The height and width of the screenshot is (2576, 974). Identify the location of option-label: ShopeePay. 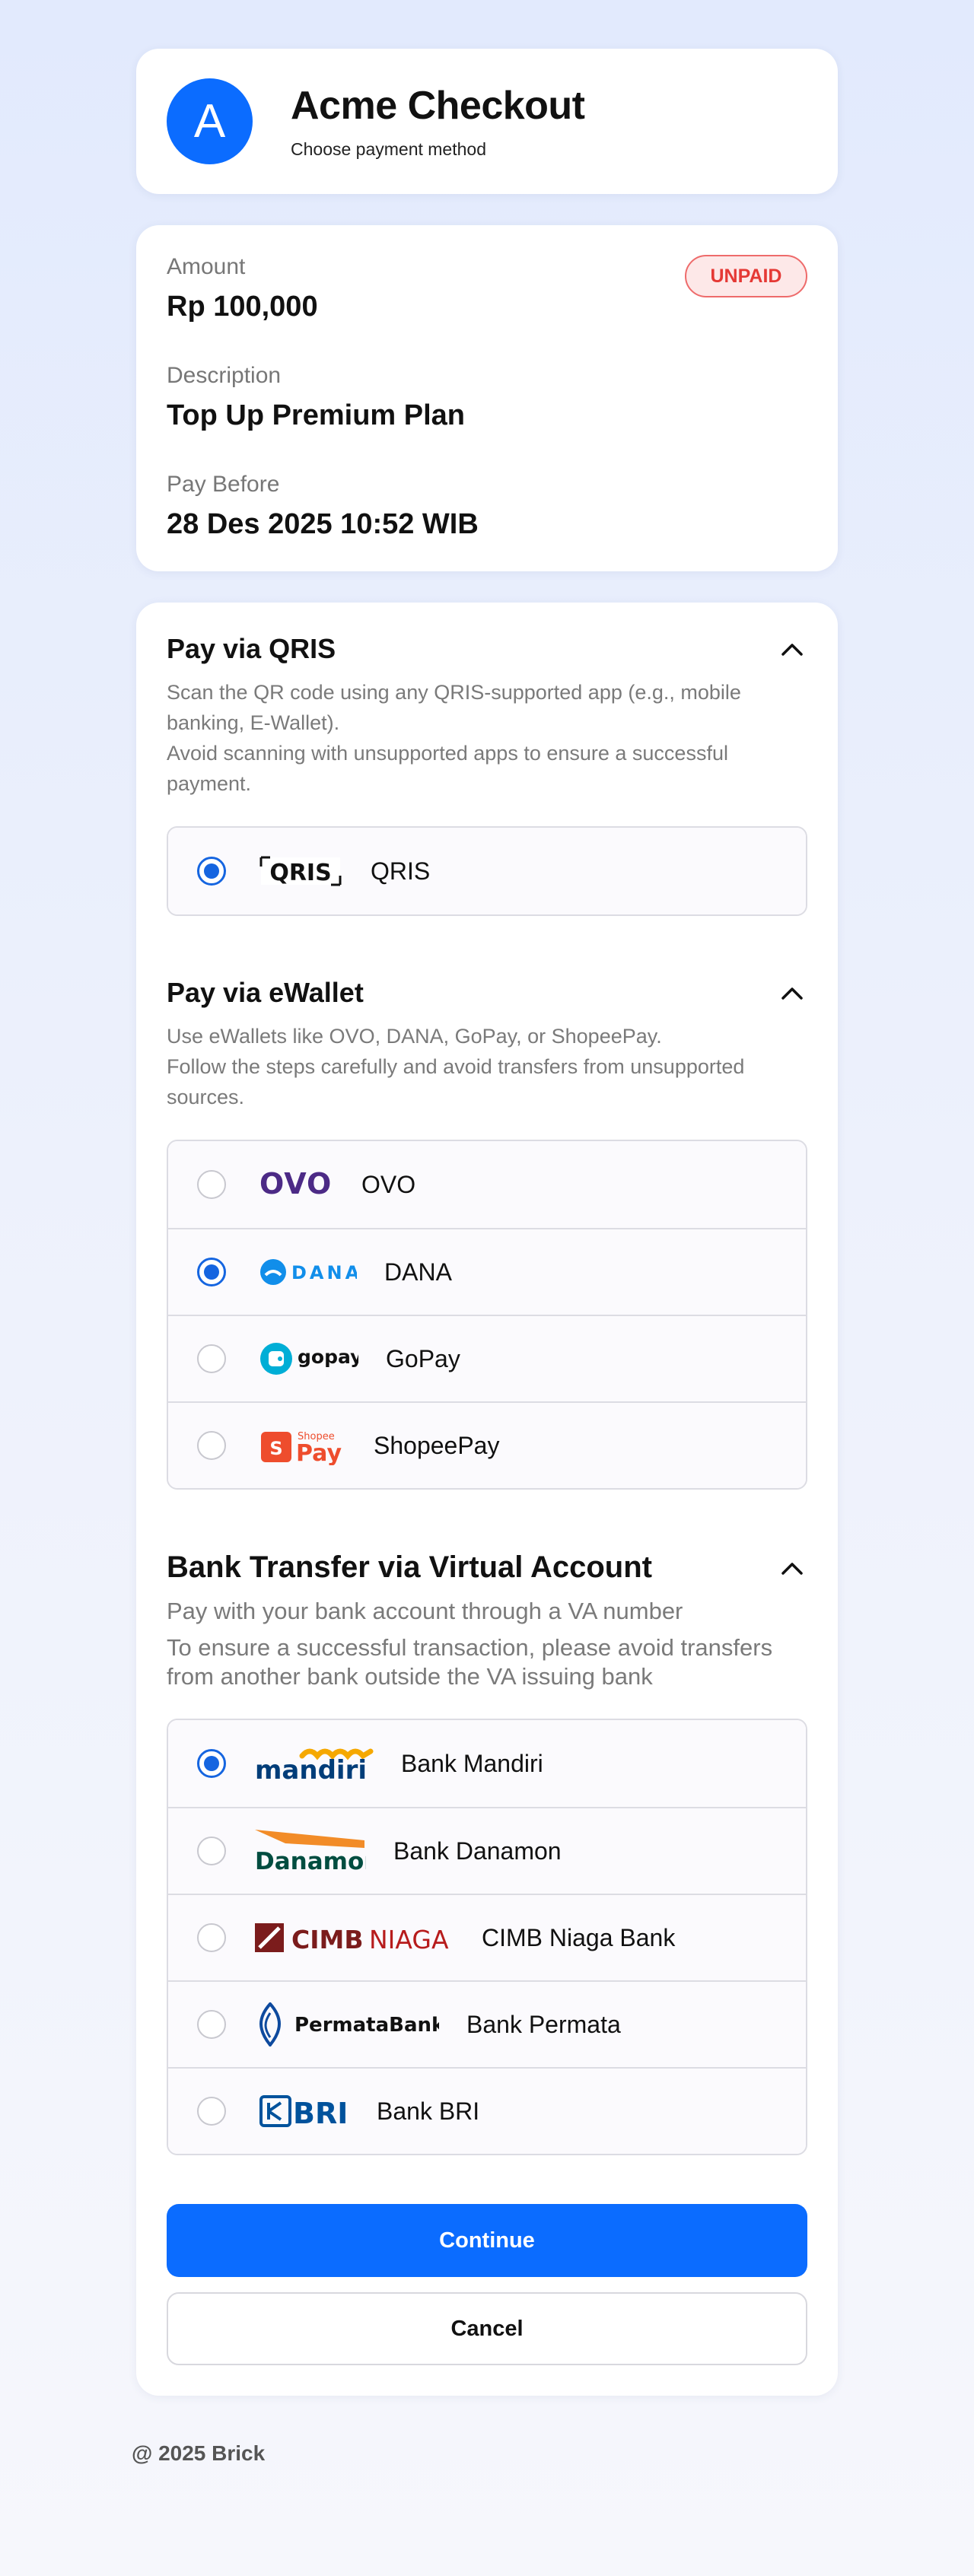
(437, 1445).